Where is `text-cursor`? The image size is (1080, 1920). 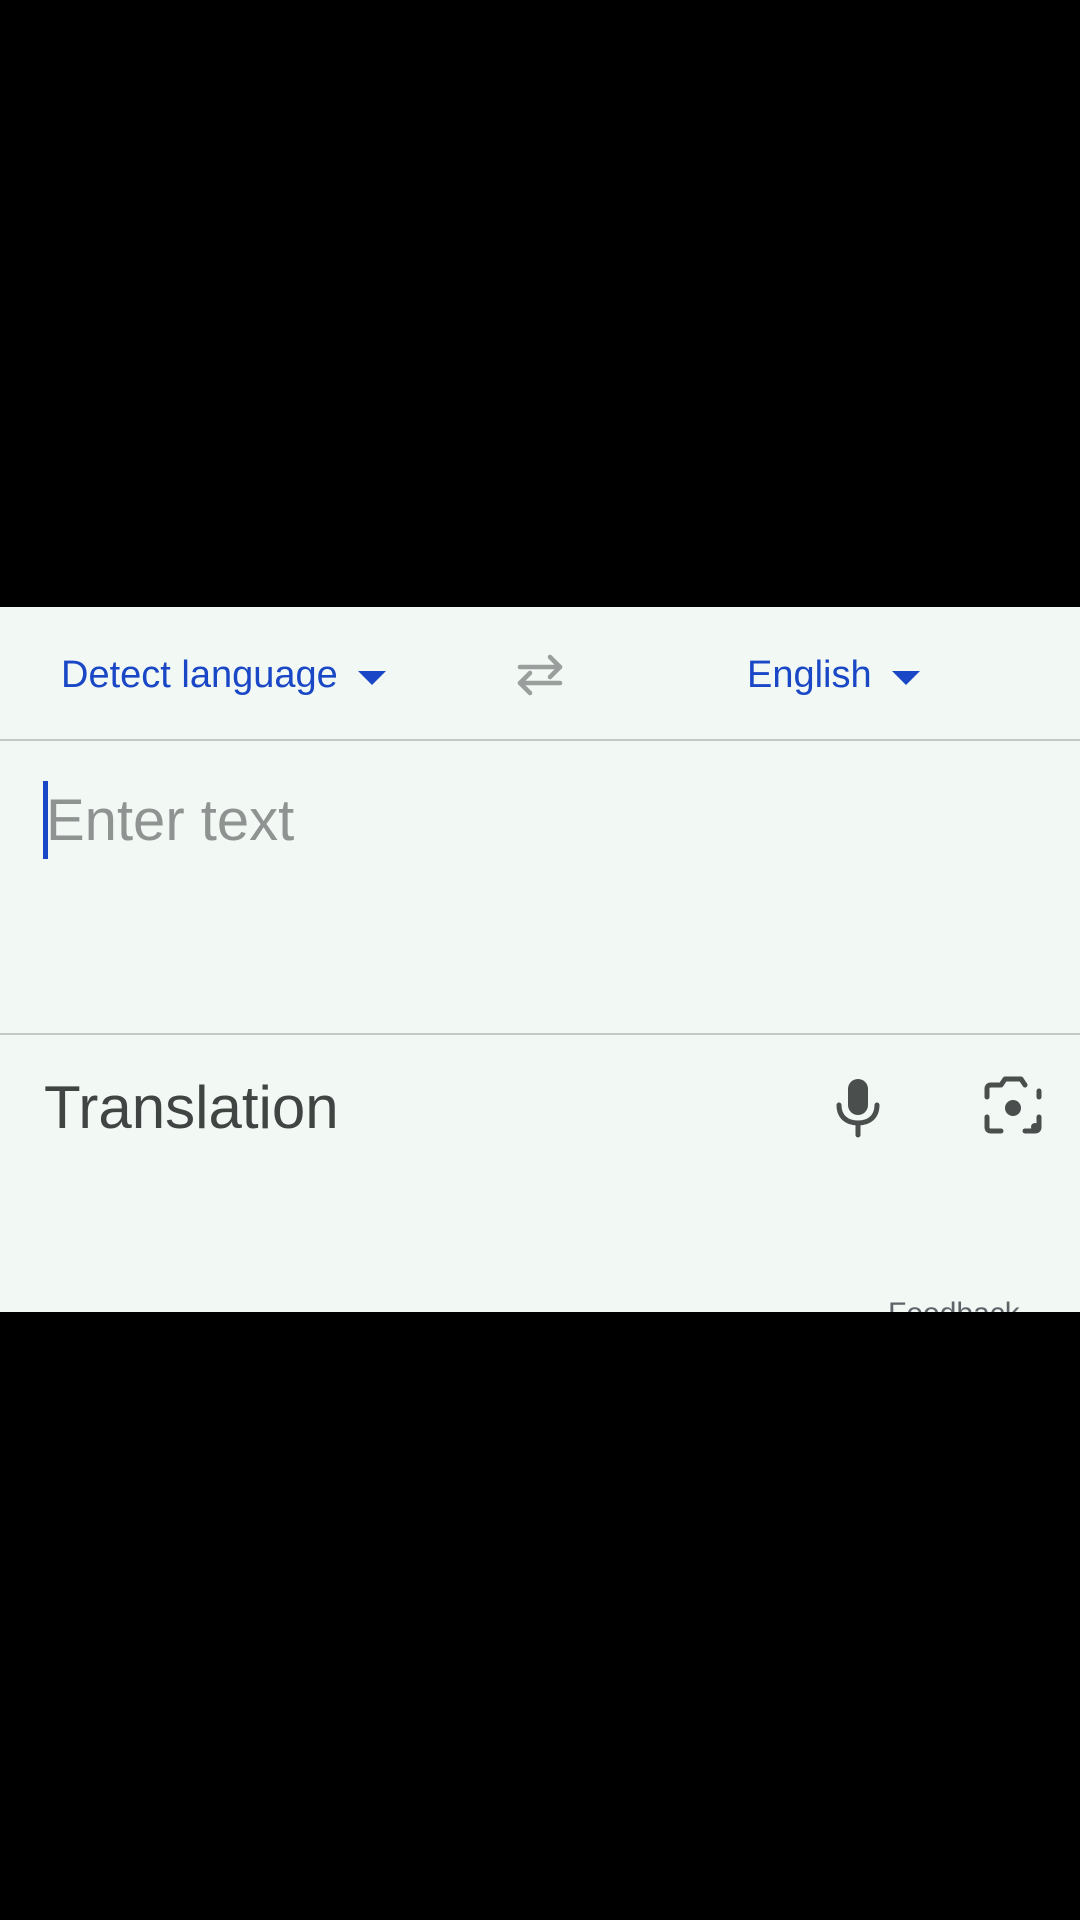
text-cursor is located at coordinates (45, 820).